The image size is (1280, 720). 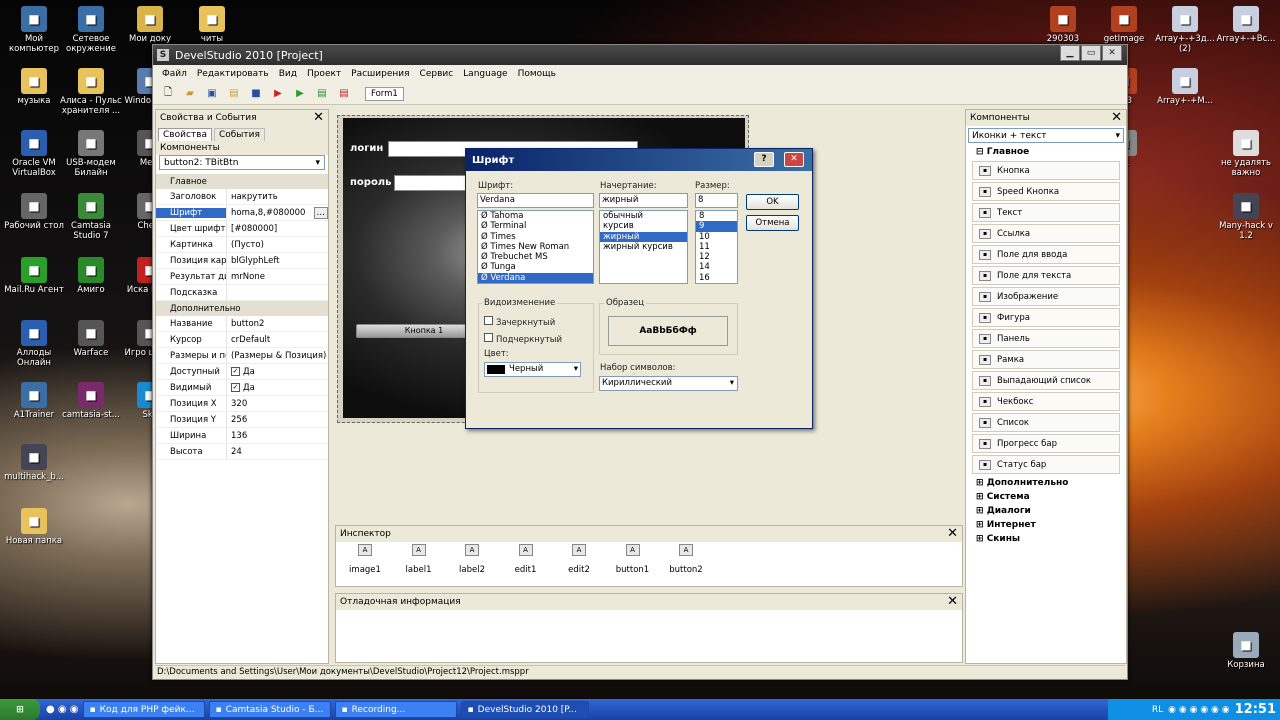 I want to click on language-indicator: RL, so click(x=1157, y=710).